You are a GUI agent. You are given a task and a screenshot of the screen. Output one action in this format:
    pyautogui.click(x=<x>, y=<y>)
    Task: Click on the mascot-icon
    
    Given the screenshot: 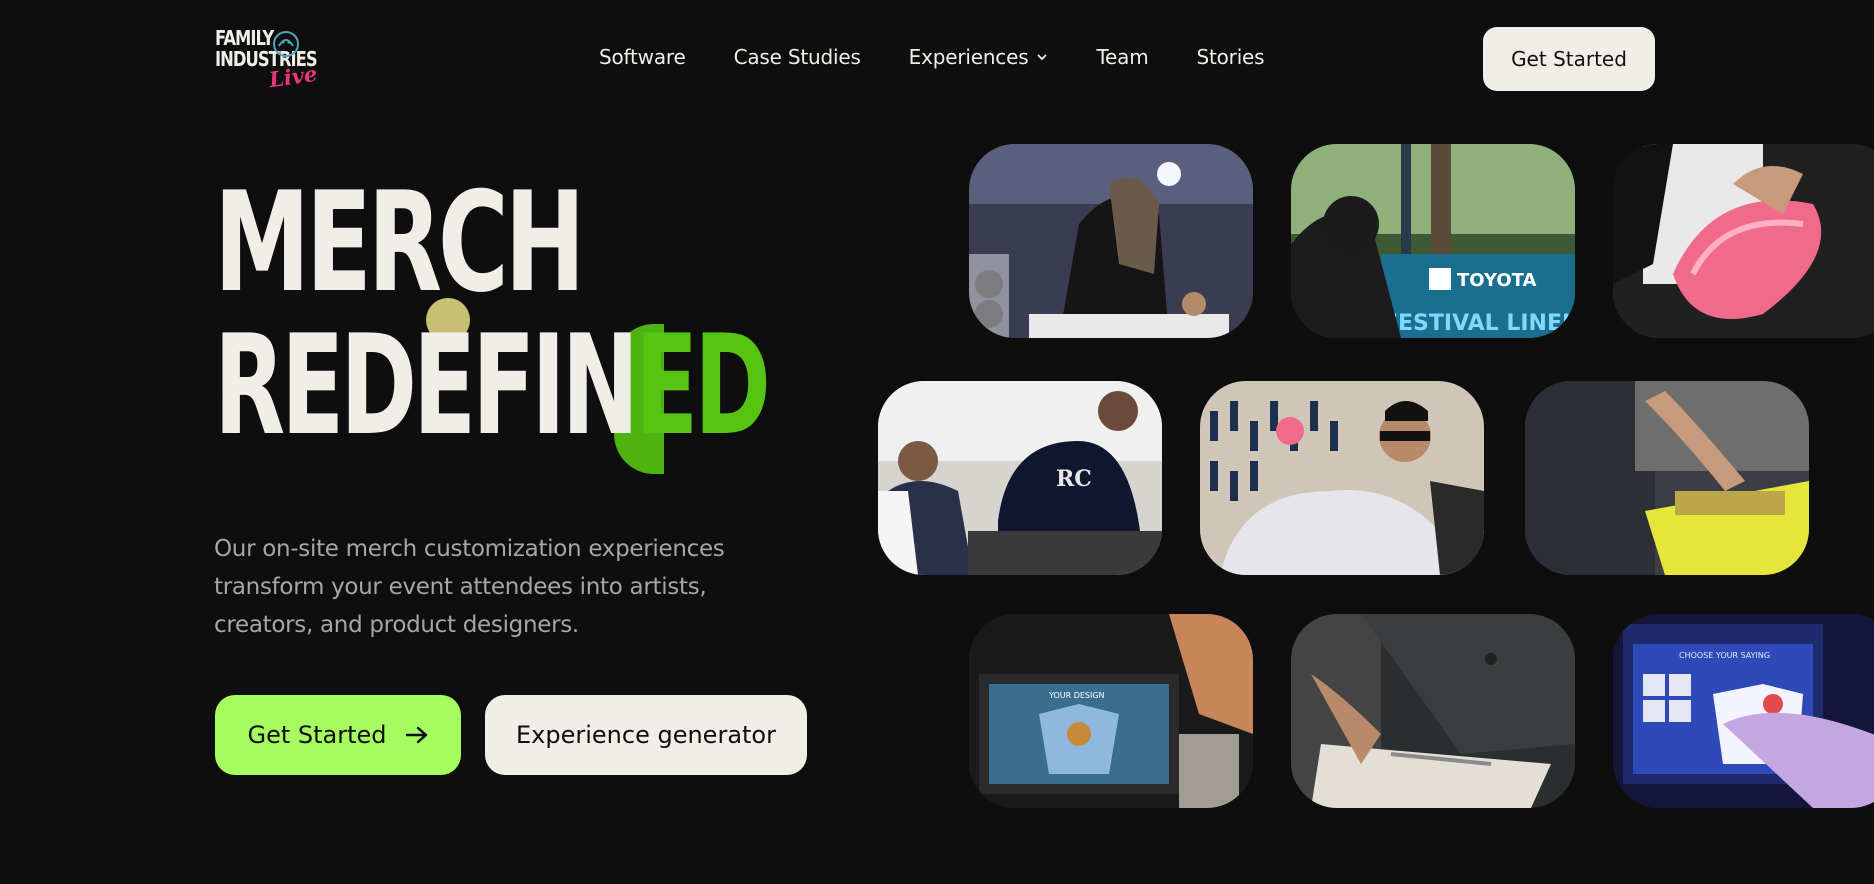 What is the action you would take?
    pyautogui.click(x=286, y=44)
    